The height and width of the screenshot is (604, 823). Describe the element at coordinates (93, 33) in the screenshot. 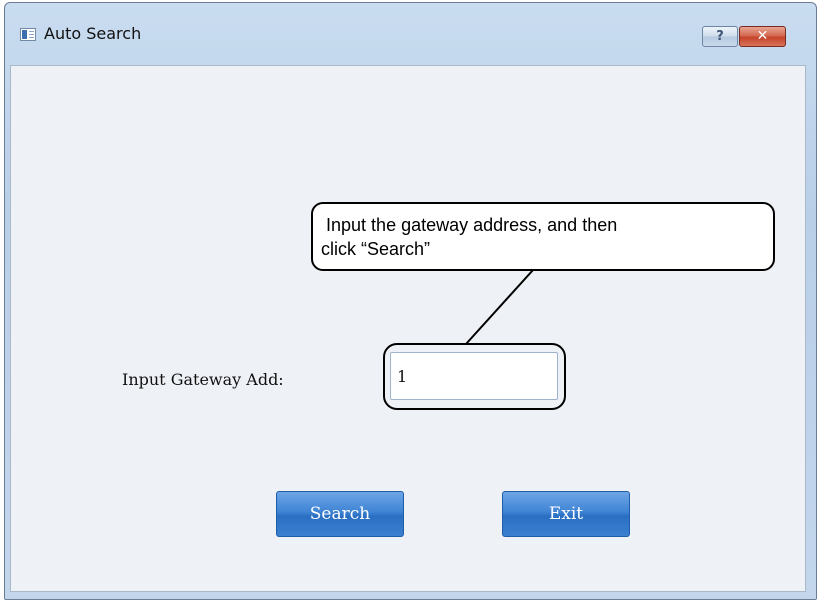

I see `window-title: Auto Search` at that location.